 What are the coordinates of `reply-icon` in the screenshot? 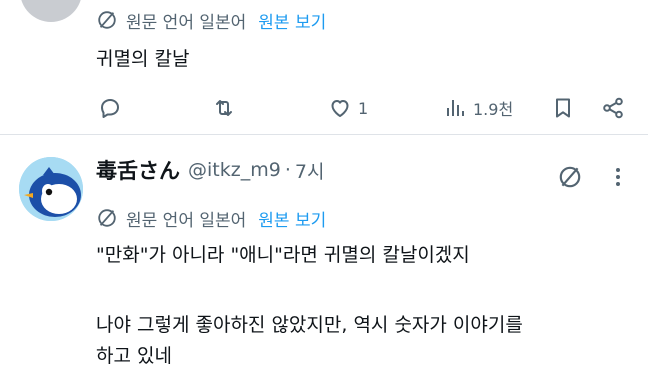 It's located at (110, 108).